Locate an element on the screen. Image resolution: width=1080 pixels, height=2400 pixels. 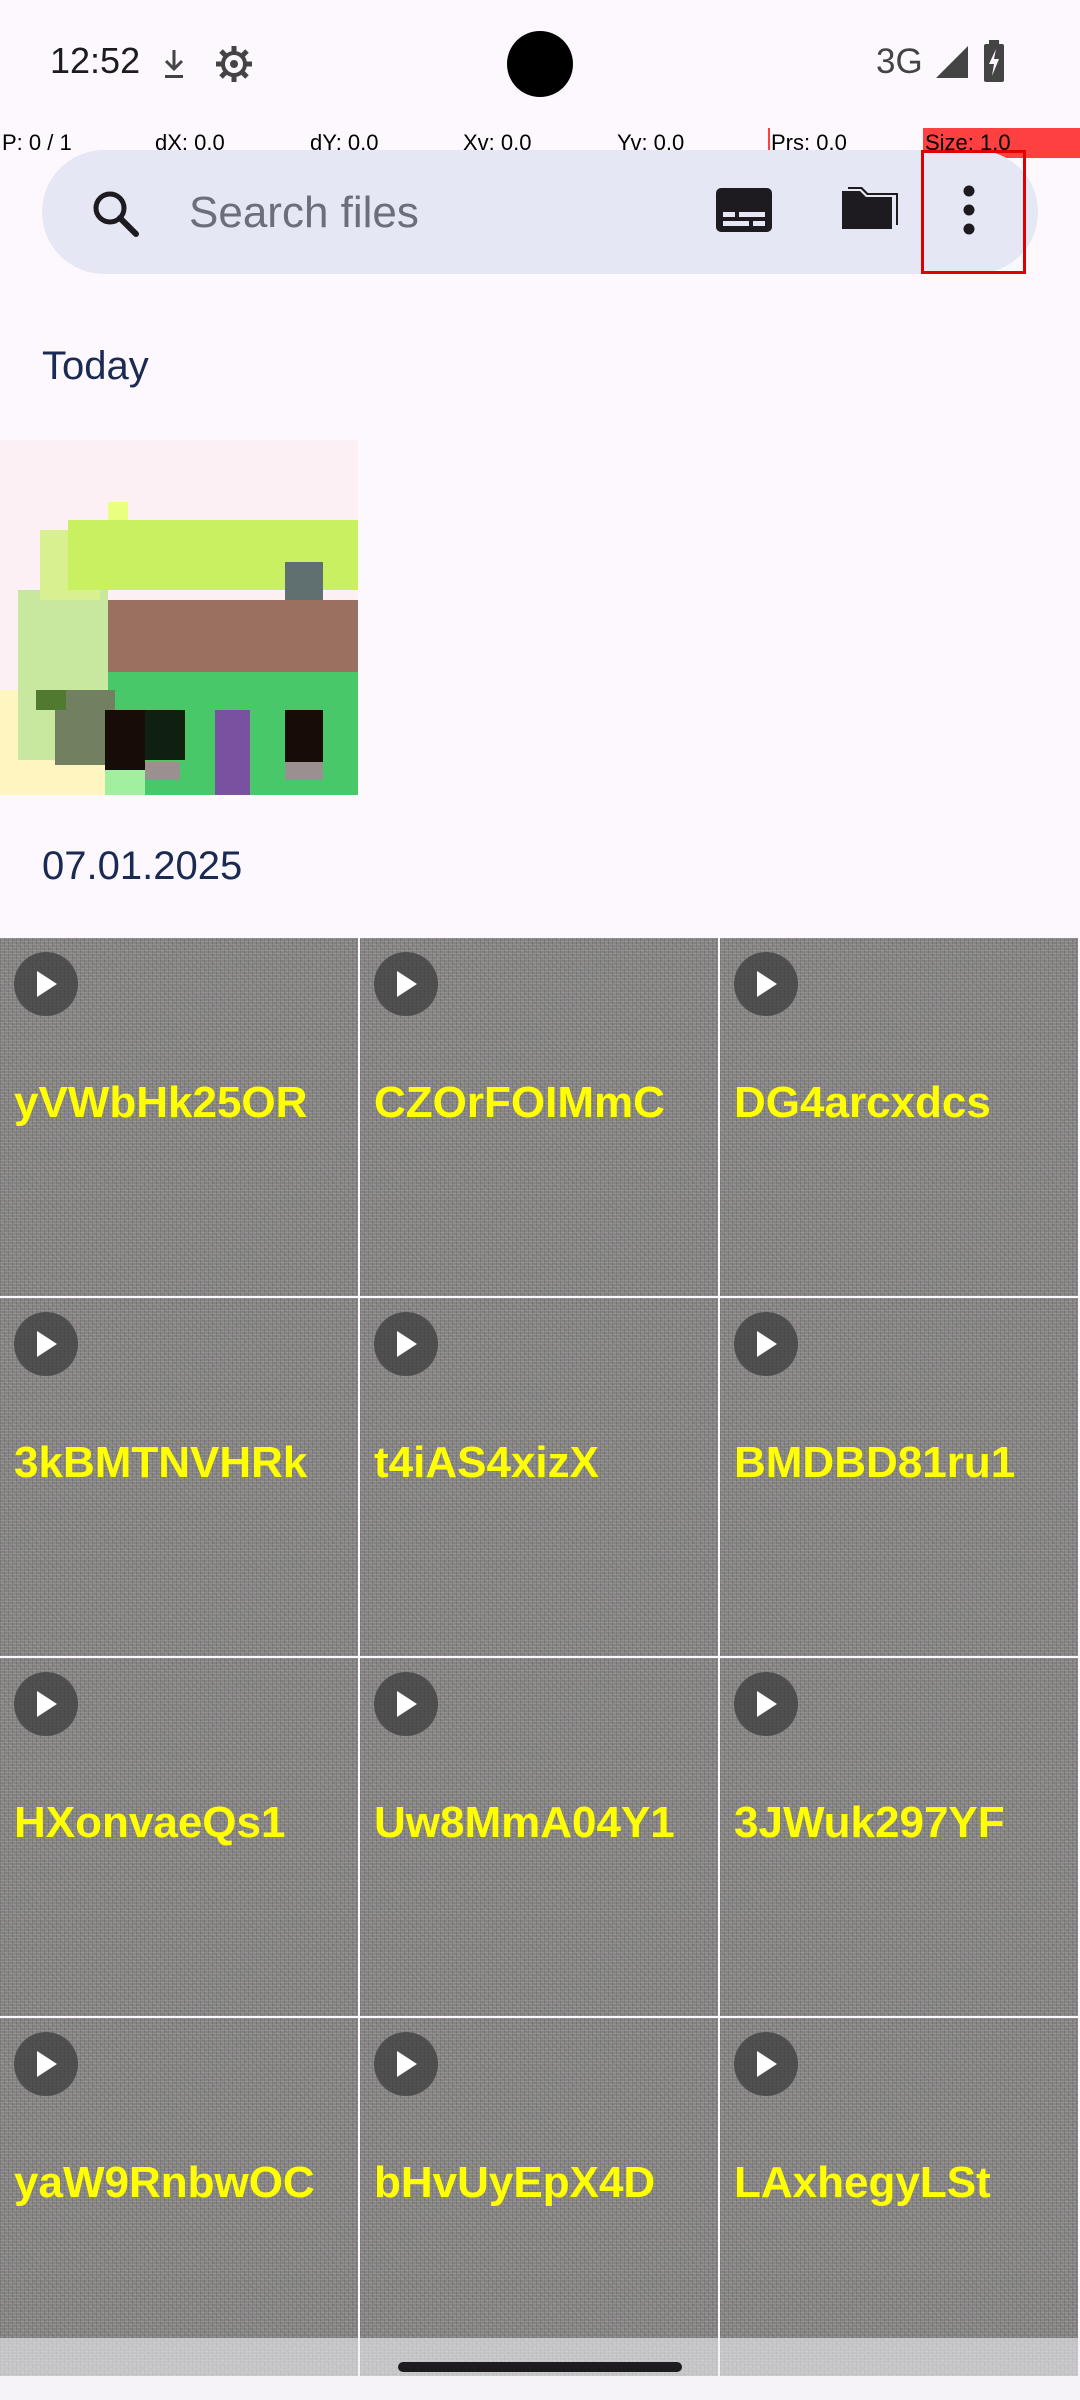
video-title: BMDBD81ru1 is located at coordinates (875, 1462).